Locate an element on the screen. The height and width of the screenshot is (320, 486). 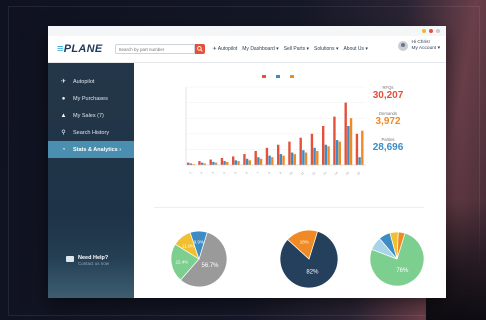
stat-value: 30,207 is located at coordinates (388, 95).